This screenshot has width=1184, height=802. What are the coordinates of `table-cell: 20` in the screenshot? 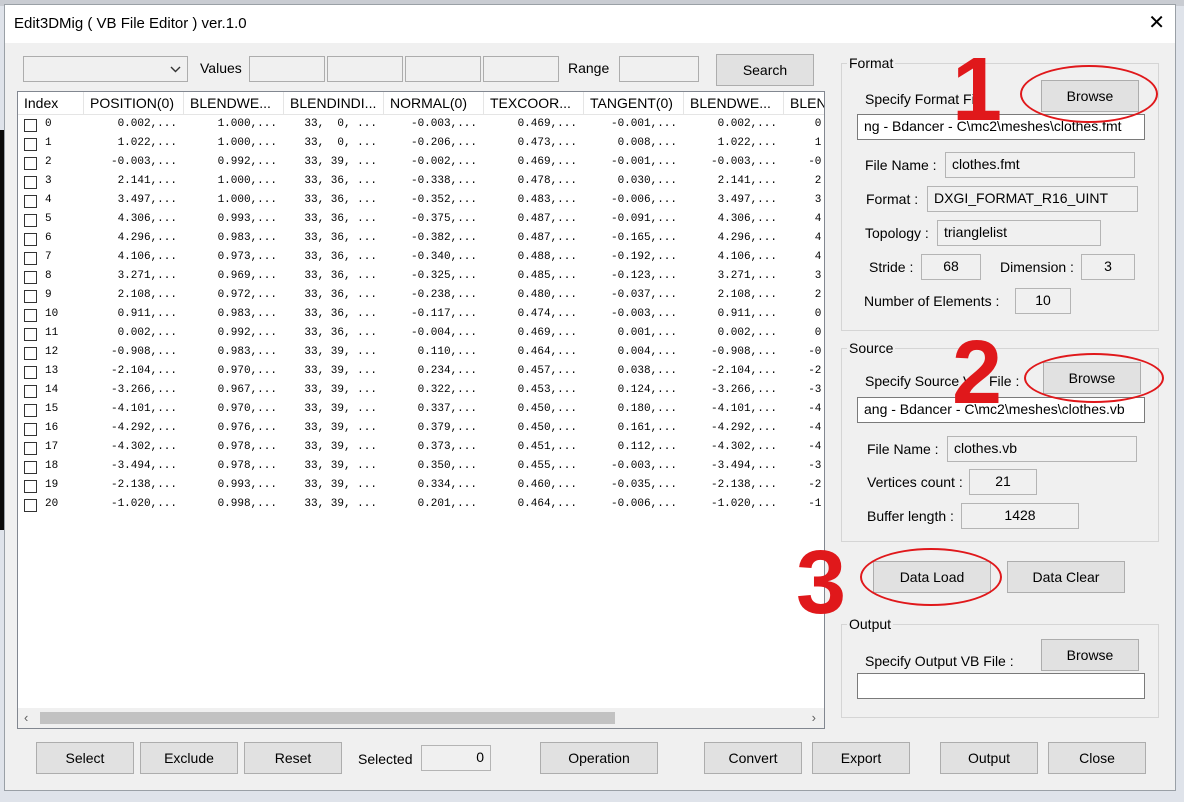 It's located at (52, 504).